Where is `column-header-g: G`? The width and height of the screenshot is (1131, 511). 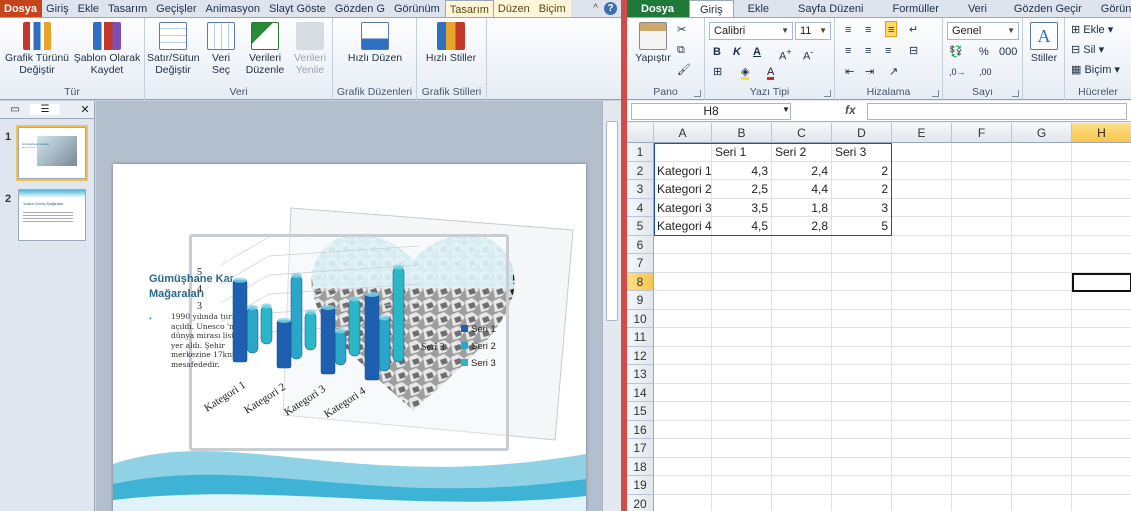 column-header-g: G is located at coordinates (1042, 133).